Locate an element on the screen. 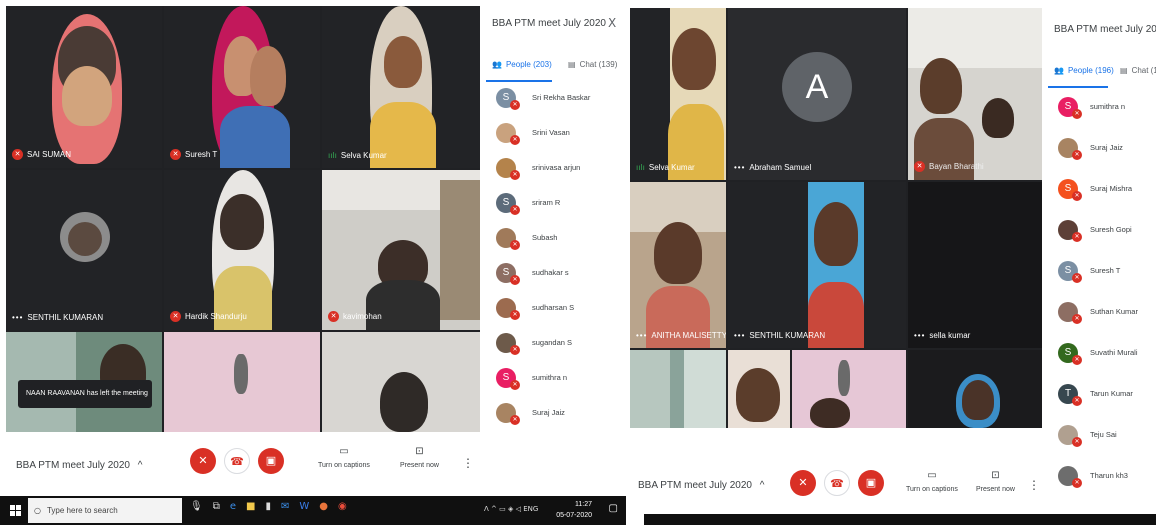 The height and width of the screenshot is (525, 1156). participant-list-item: ✕ Suresh Gopi is located at coordinates (1099, 229).